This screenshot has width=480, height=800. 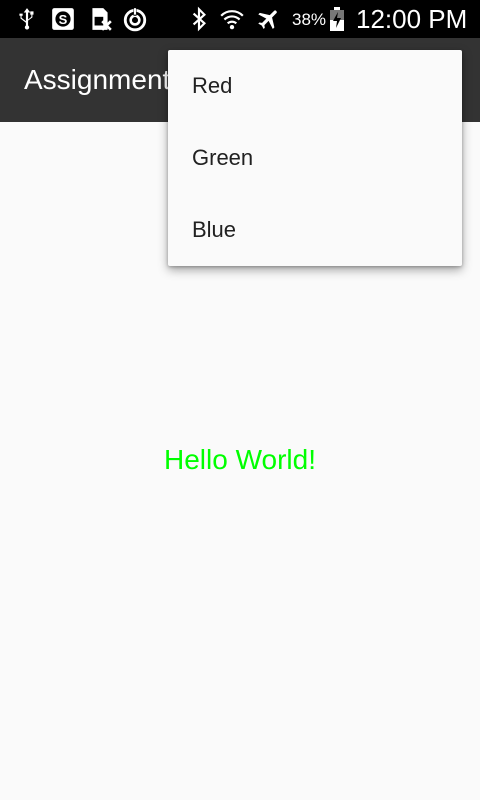 What do you see at coordinates (412, 19) in the screenshot?
I see `clock: 12:00 PM` at bounding box center [412, 19].